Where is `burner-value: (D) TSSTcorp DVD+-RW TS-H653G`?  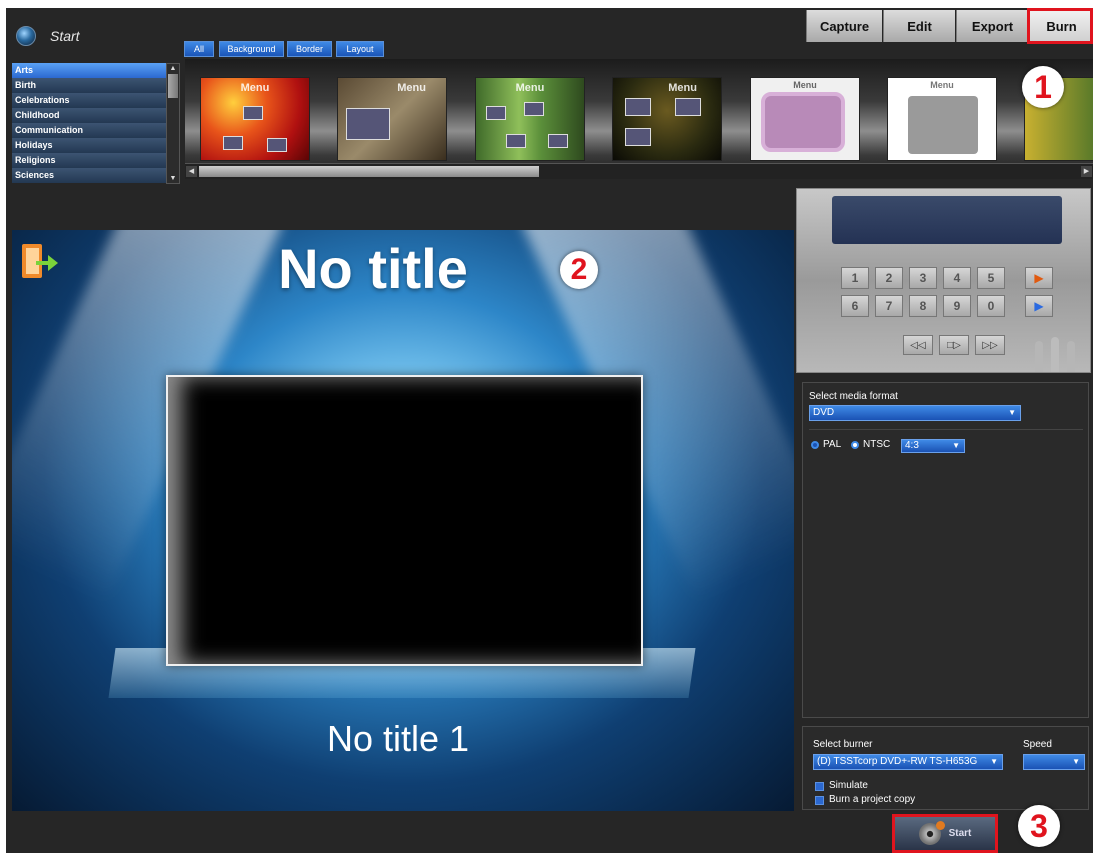 burner-value: (D) TSSTcorp DVD+-RW TS-H653G is located at coordinates (897, 761).